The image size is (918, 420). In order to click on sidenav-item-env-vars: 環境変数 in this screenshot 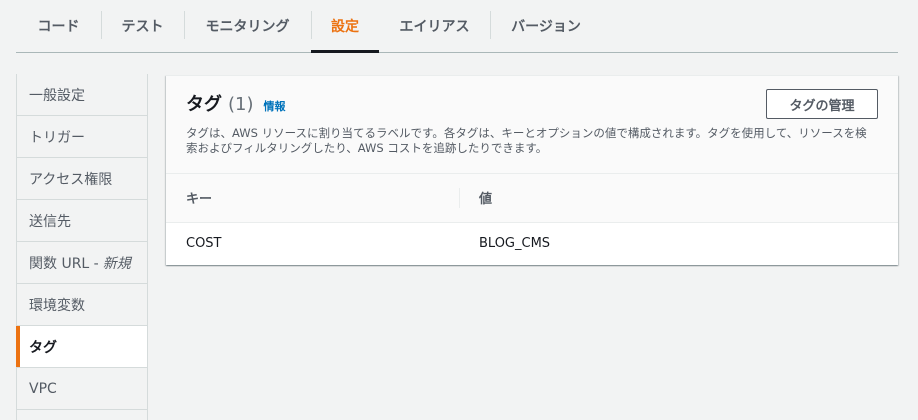, I will do `click(82, 305)`.